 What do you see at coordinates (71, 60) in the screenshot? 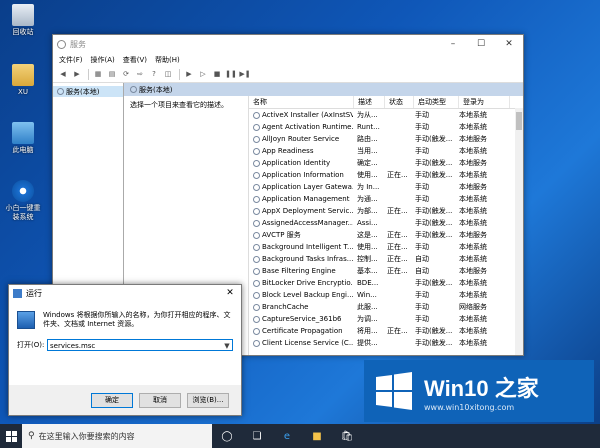
I see `menu-file: 文件(F)` at bounding box center [71, 60].